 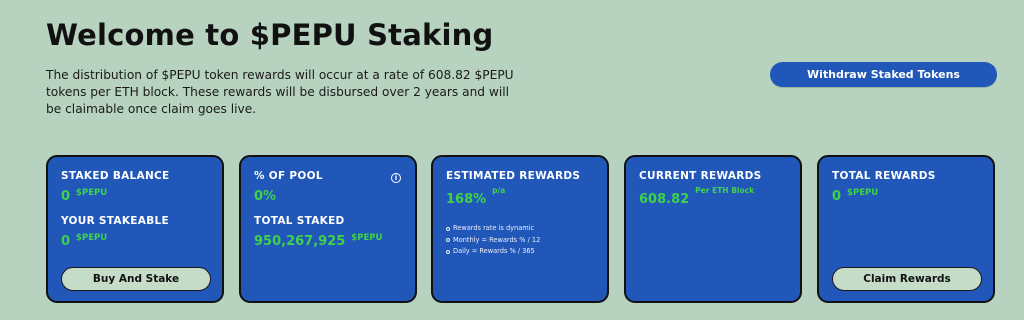 What do you see at coordinates (367, 238) in the screenshot?
I see `total-staked-unit: $PEPU` at bounding box center [367, 238].